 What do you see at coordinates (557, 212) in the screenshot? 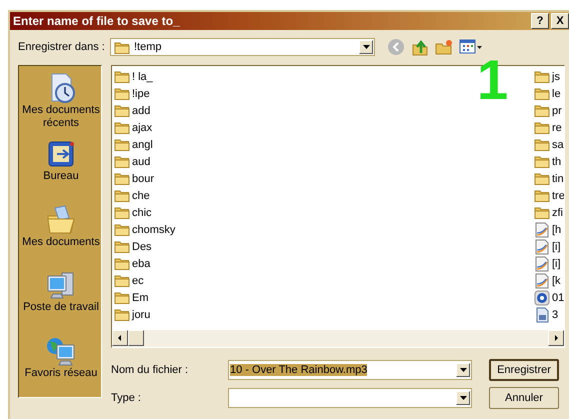
I see `file-name: zfi` at bounding box center [557, 212].